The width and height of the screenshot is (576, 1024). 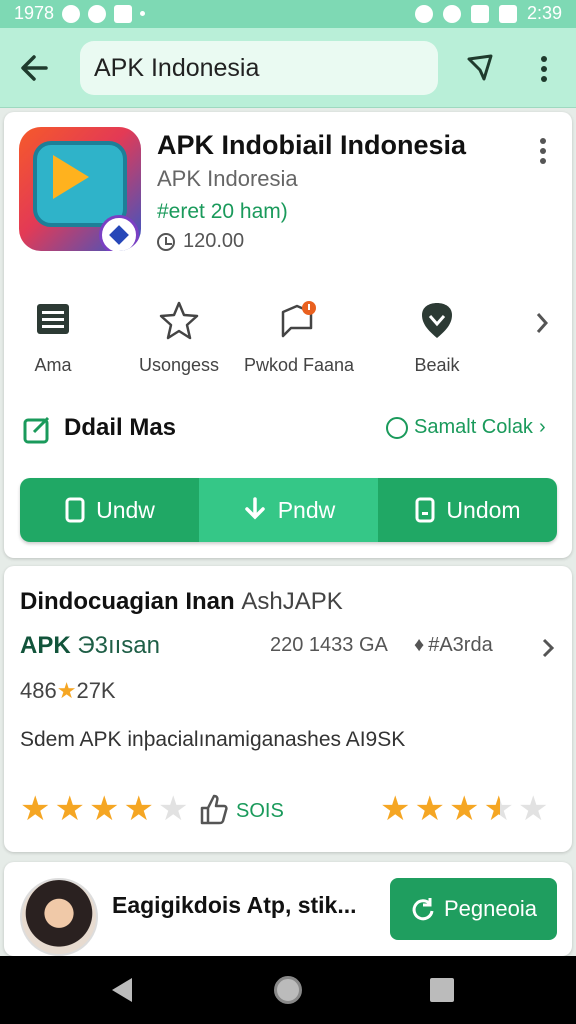 I want to click on dot-icon, so click(x=143, y=13).